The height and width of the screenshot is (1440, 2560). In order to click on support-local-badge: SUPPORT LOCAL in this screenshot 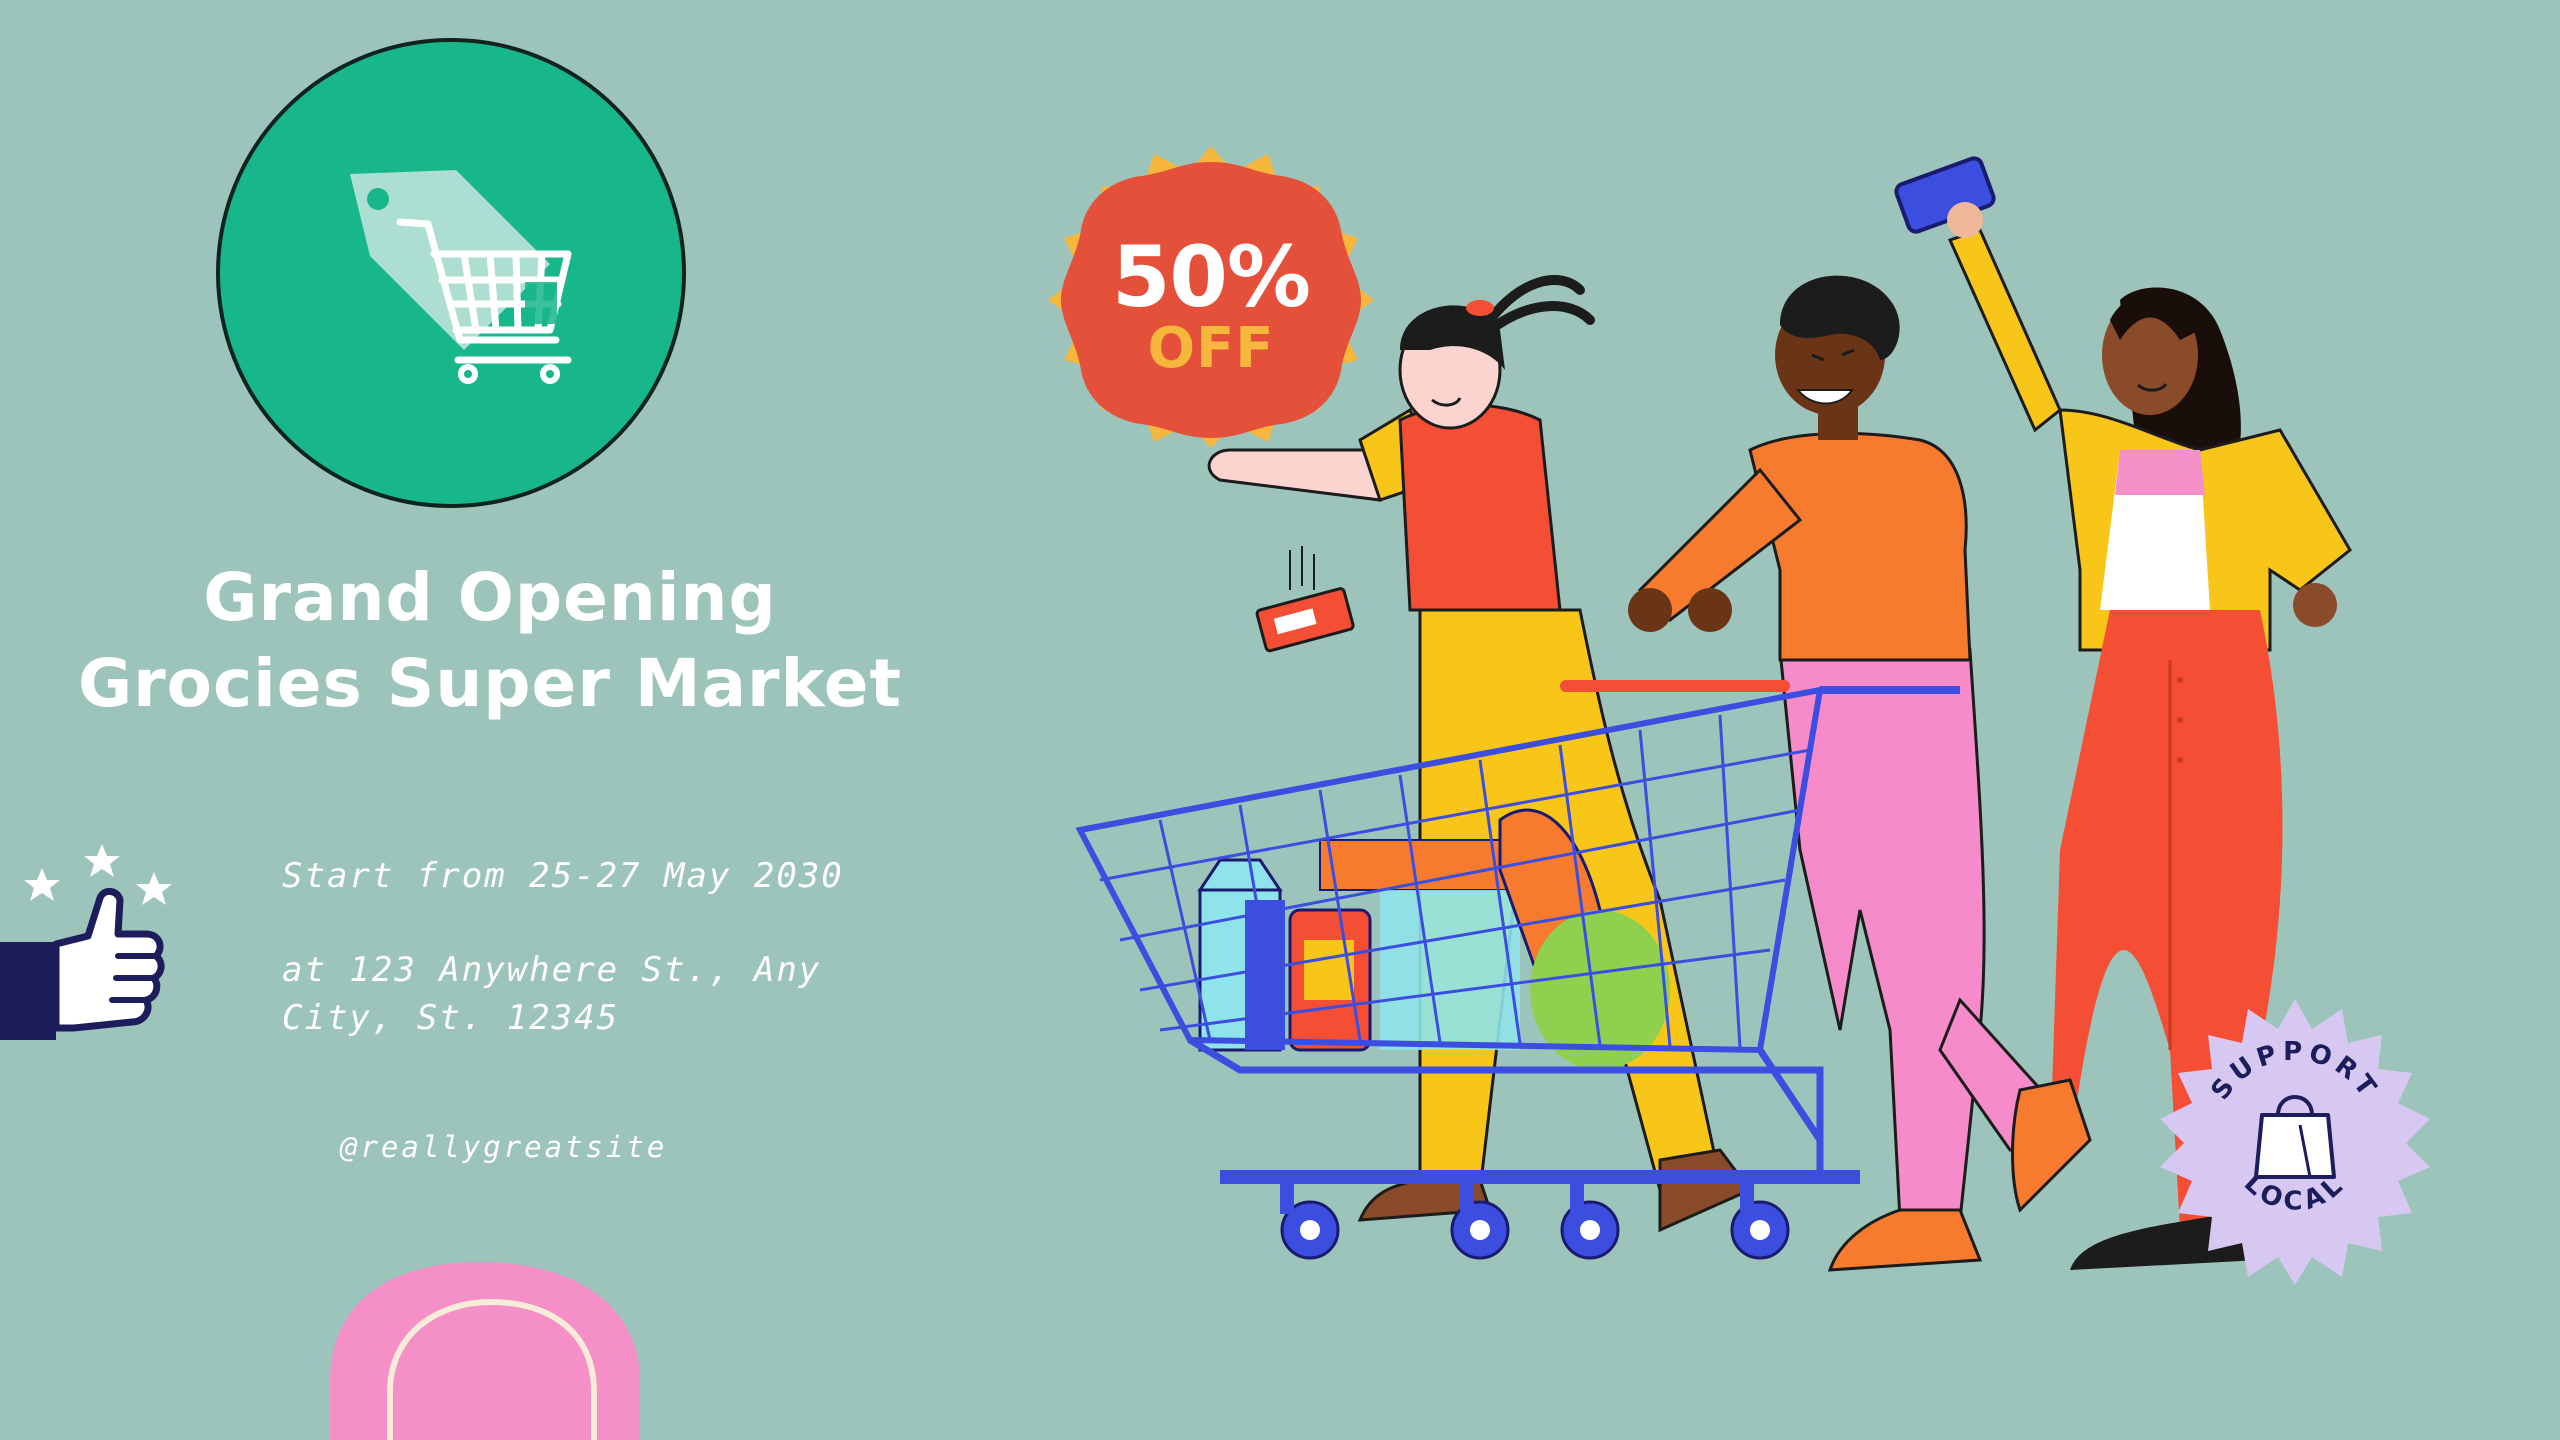, I will do `click(2295, 1142)`.